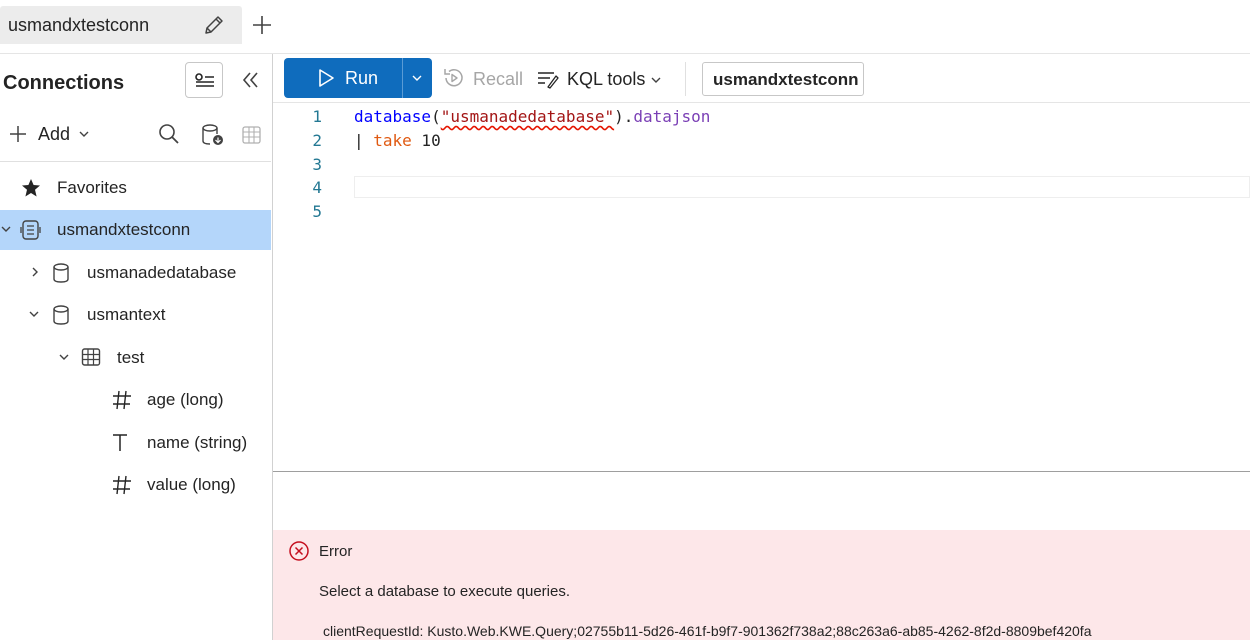  I want to click on tree-item-label: Favorites, so click(92, 187).